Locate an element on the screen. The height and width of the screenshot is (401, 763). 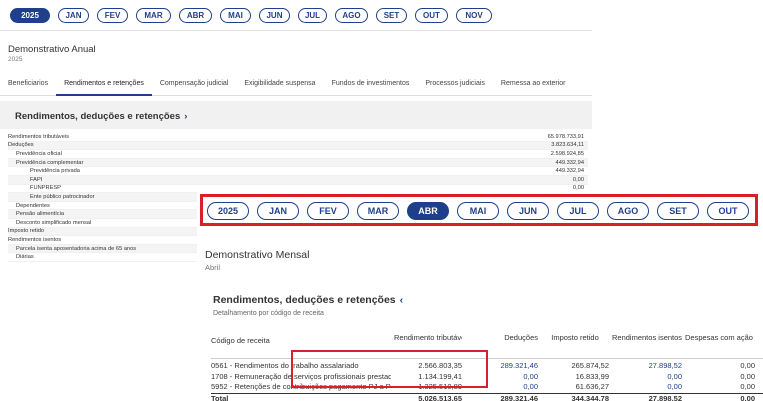
annual-heading-text: Rendimentos, deduções e retenções is located at coordinates (98, 116).